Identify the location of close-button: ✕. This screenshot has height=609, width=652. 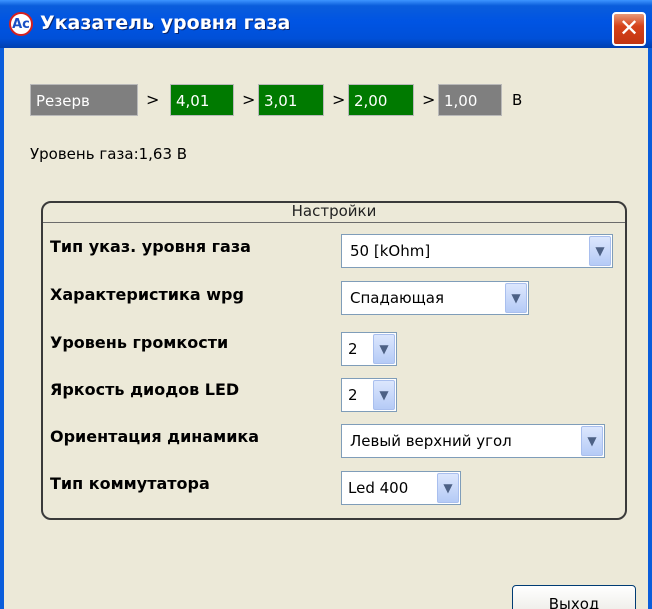
(629, 29).